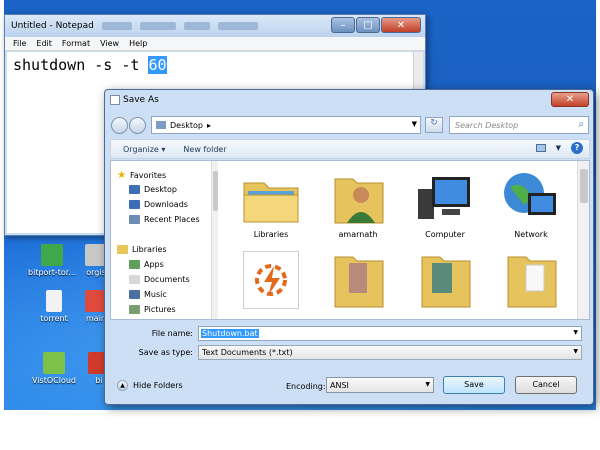 The width and height of the screenshot is (600, 450). What do you see at coordinates (540, 148) in the screenshot?
I see `change-view-icon` at bounding box center [540, 148].